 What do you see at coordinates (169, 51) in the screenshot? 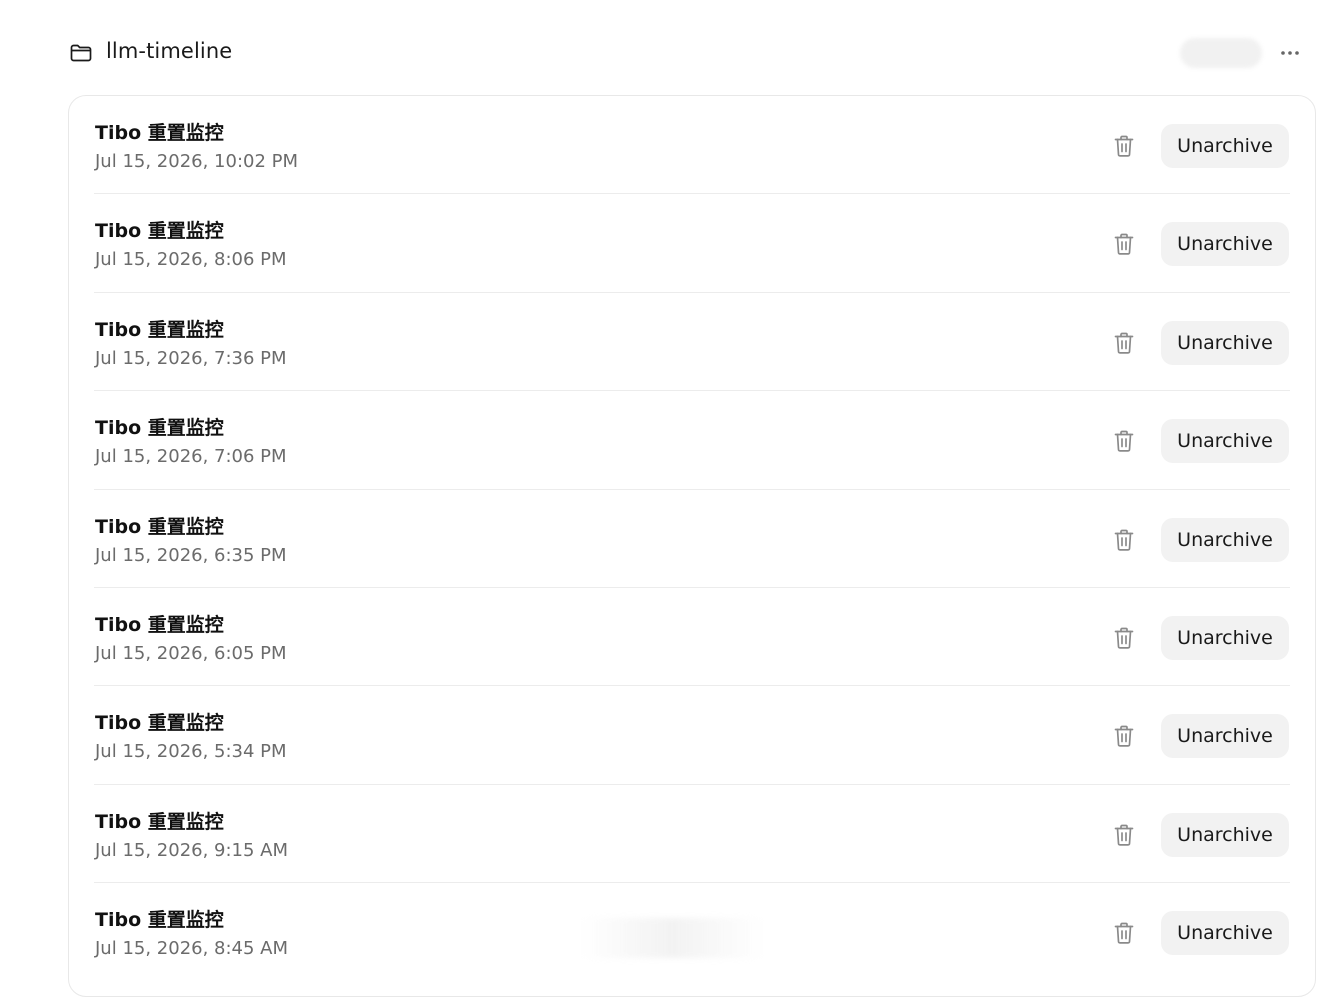
I see `project-title: llm-timeline` at bounding box center [169, 51].